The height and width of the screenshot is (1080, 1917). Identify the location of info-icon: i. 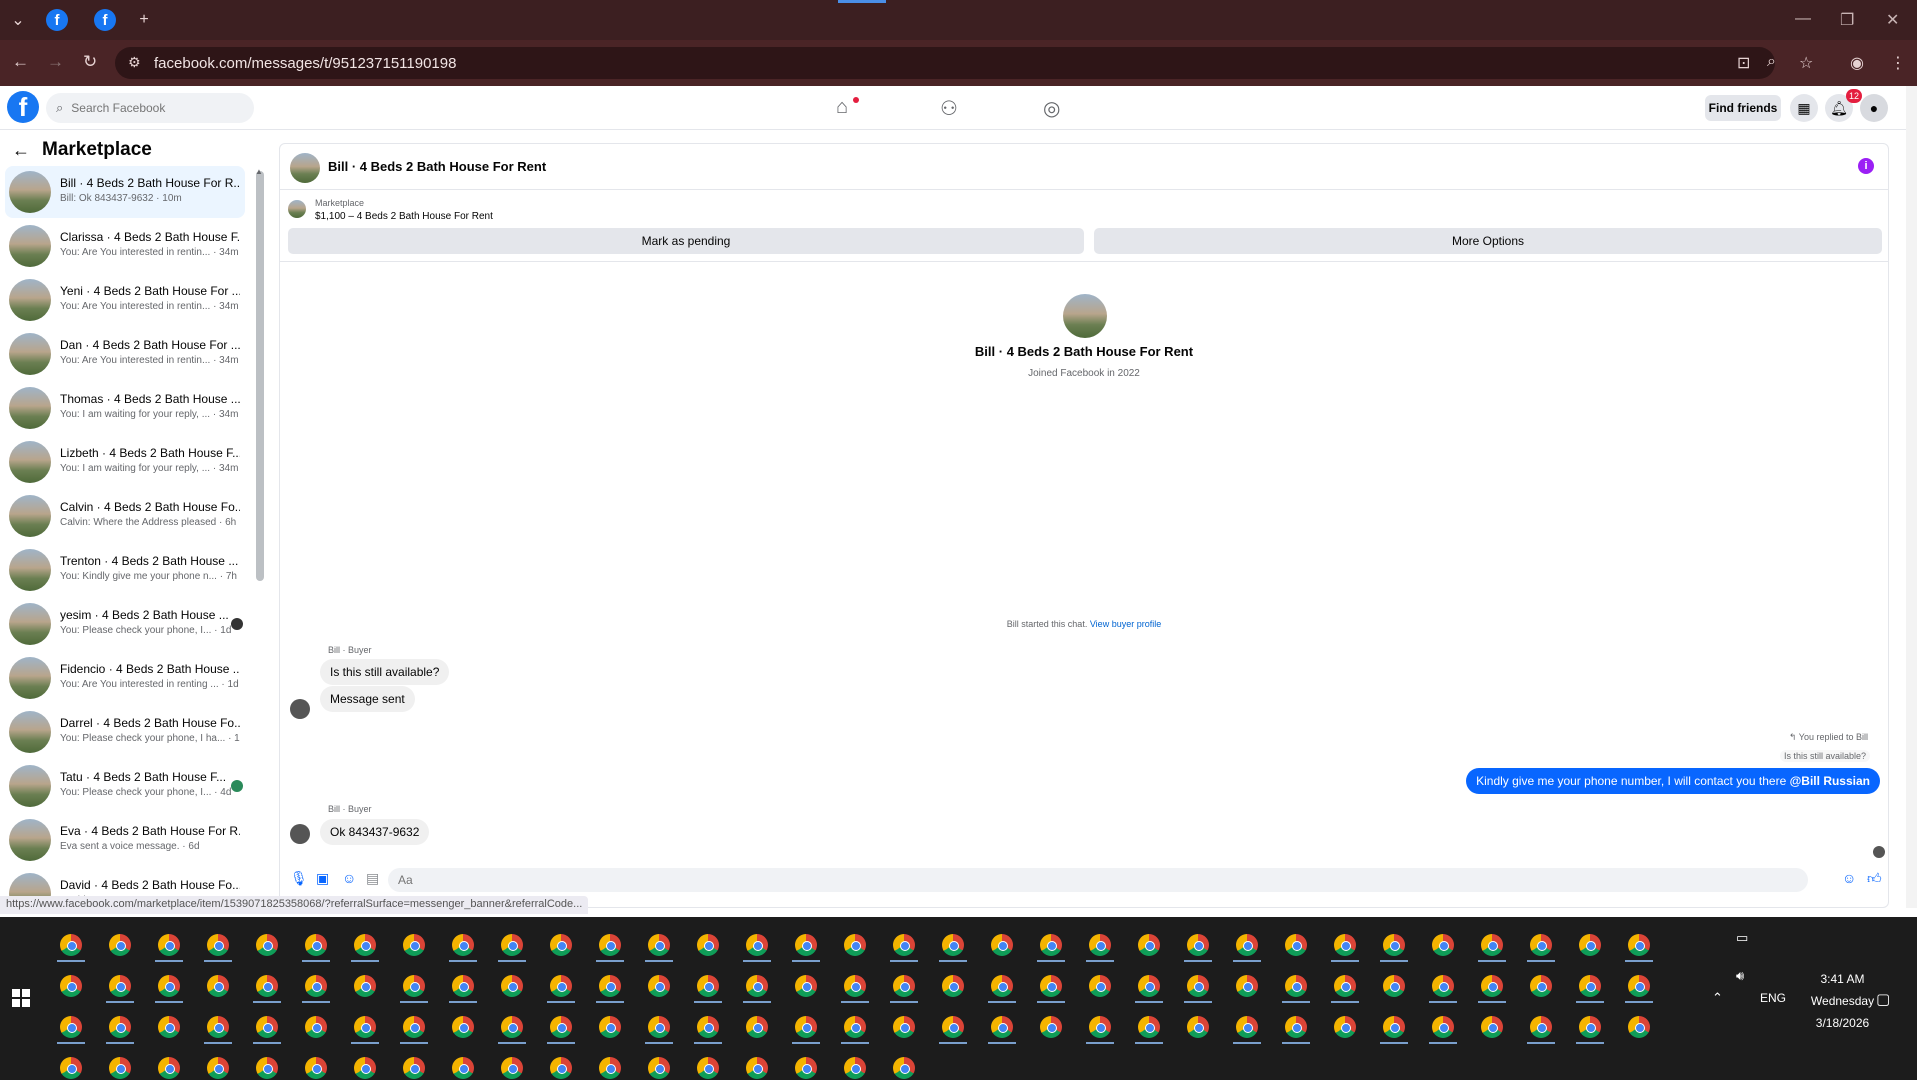
(1866, 166).